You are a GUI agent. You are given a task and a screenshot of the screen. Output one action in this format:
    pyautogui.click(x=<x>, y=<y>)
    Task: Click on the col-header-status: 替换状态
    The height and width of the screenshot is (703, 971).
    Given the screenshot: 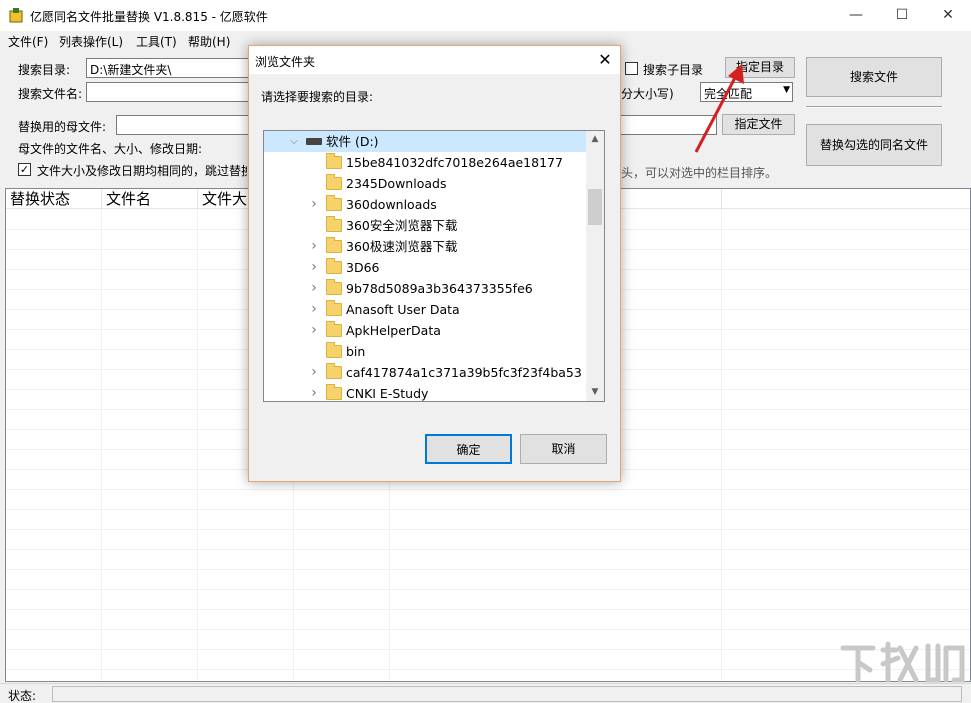 What is the action you would take?
    pyautogui.click(x=54, y=199)
    